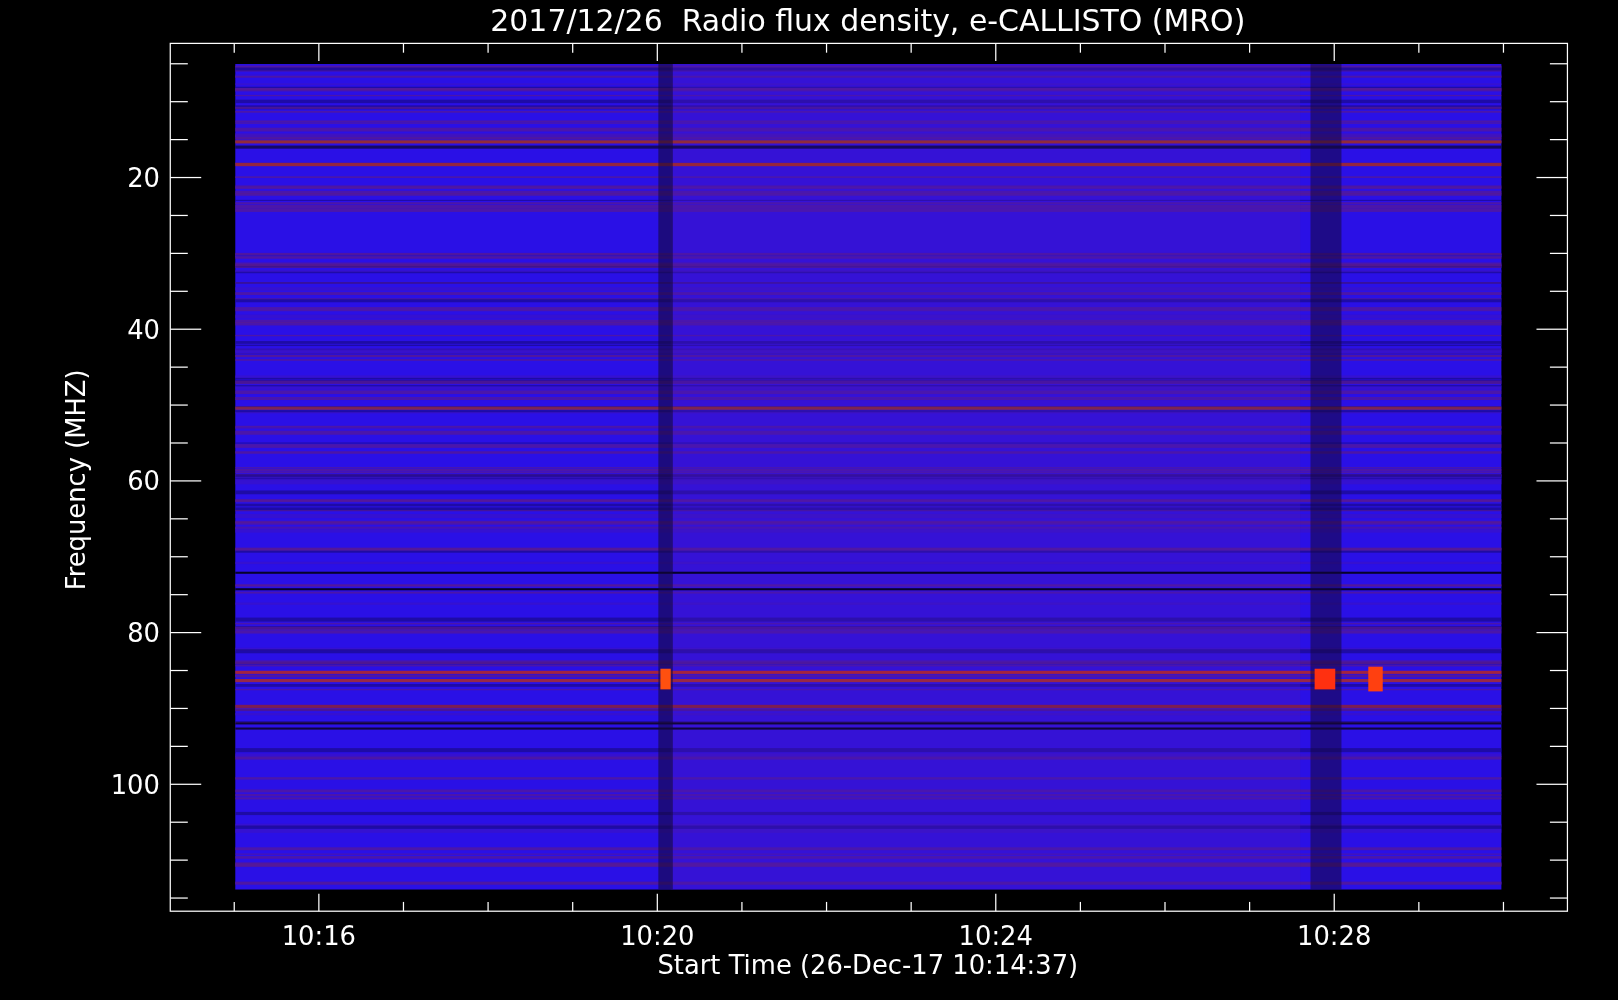 The height and width of the screenshot is (1000, 1618). I want to click on x-tick-label: 10:16, so click(318, 936).